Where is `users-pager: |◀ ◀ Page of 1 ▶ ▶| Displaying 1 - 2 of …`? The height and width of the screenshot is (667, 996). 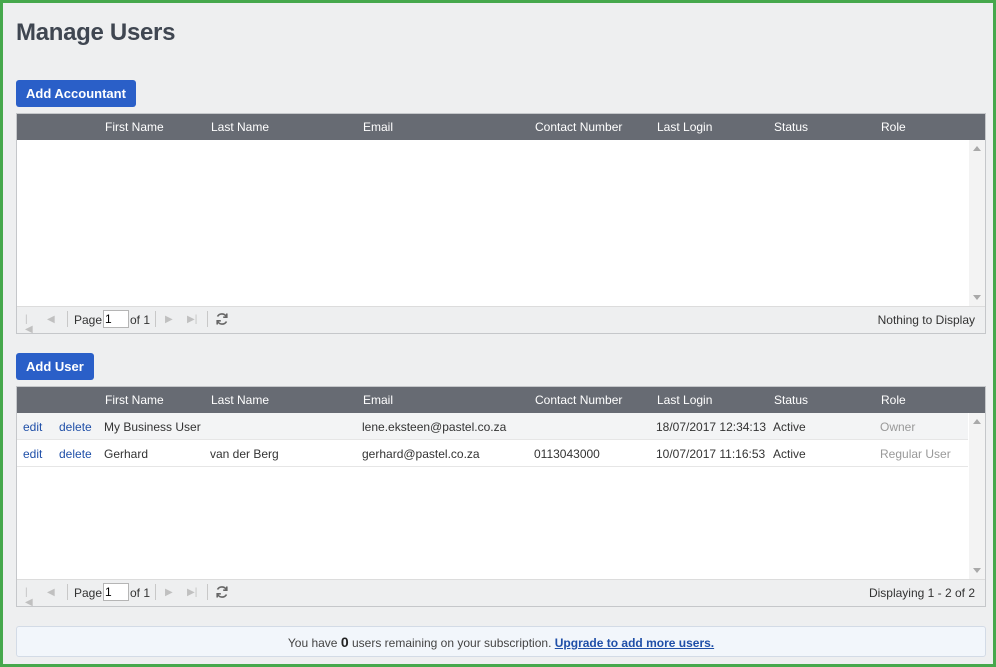 users-pager: |◀ ◀ Page of 1 ▶ ▶| Displaying 1 - 2 of … is located at coordinates (501, 593).